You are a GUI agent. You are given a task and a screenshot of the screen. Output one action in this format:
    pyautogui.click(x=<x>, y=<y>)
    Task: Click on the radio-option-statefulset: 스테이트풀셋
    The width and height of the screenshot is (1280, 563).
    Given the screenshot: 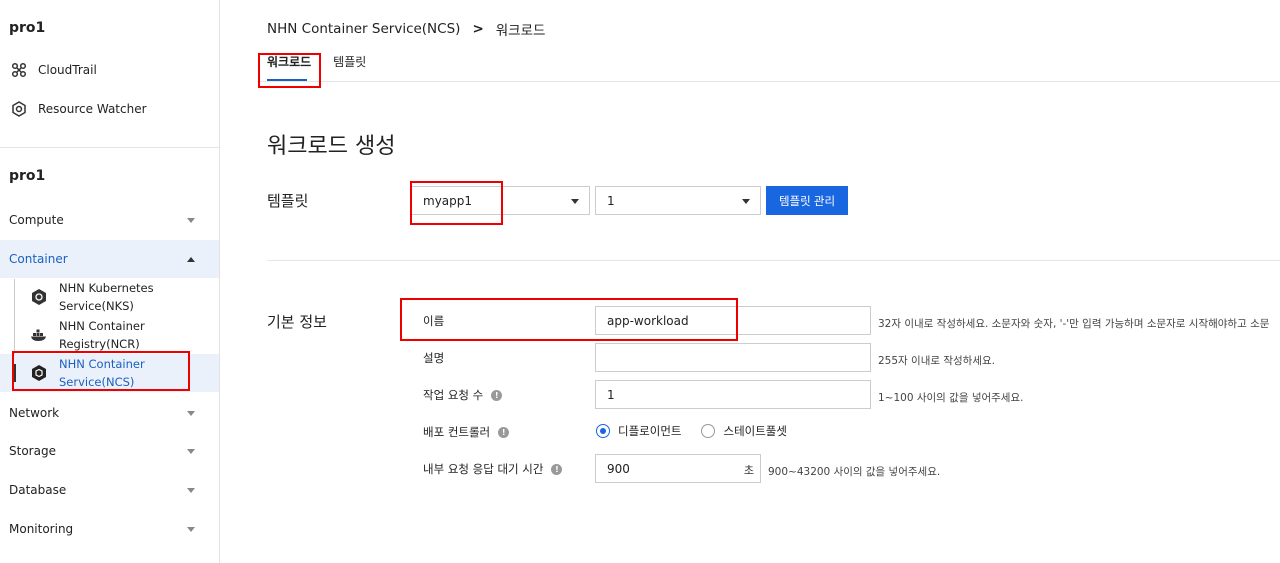 What is the action you would take?
    pyautogui.click(x=744, y=431)
    